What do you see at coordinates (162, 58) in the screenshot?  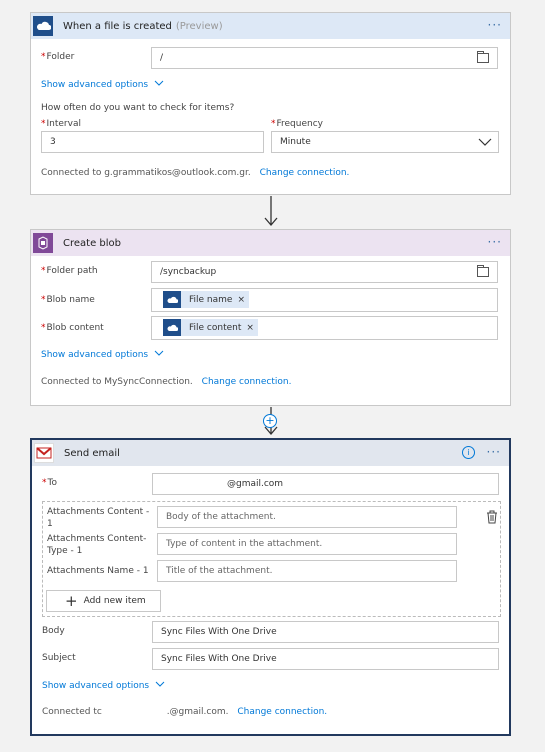 I see `folder-value: /` at bounding box center [162, 58].